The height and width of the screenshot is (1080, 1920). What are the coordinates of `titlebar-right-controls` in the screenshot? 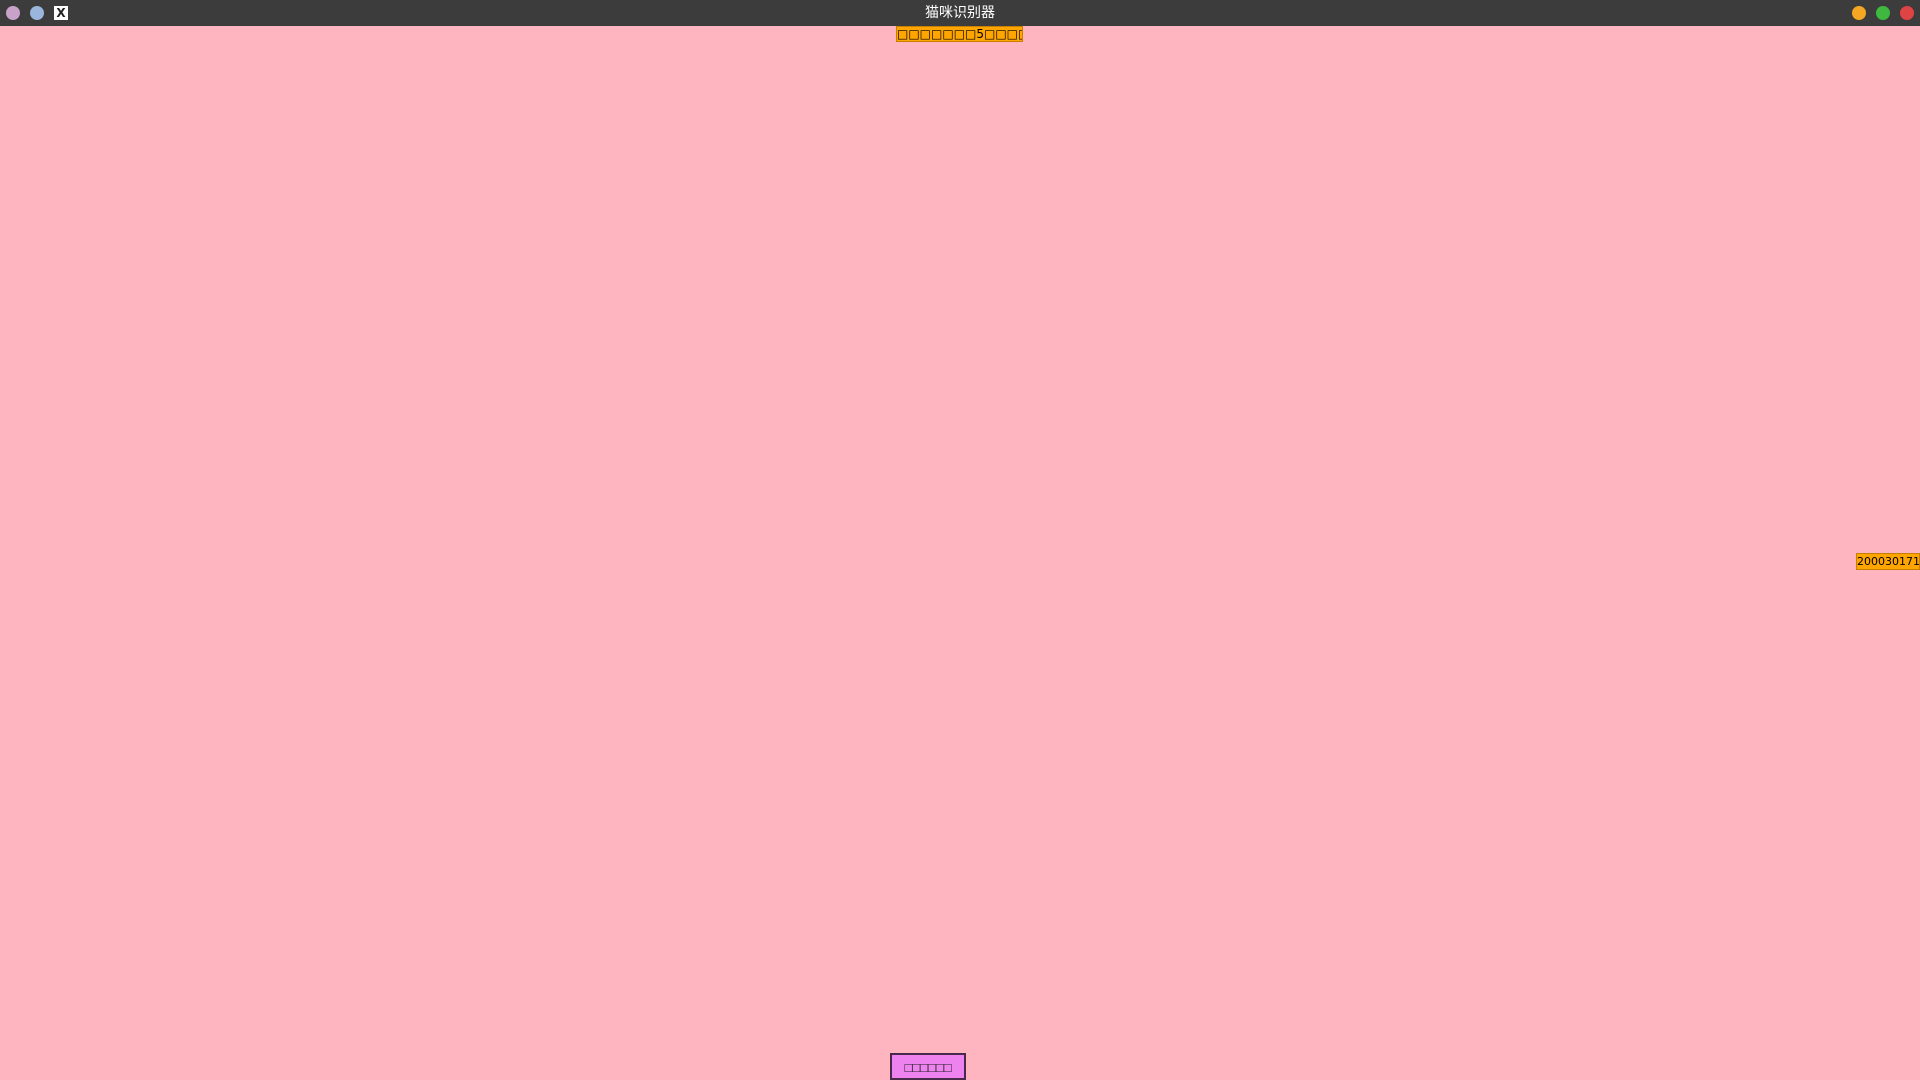 It's located at (1883, 13).